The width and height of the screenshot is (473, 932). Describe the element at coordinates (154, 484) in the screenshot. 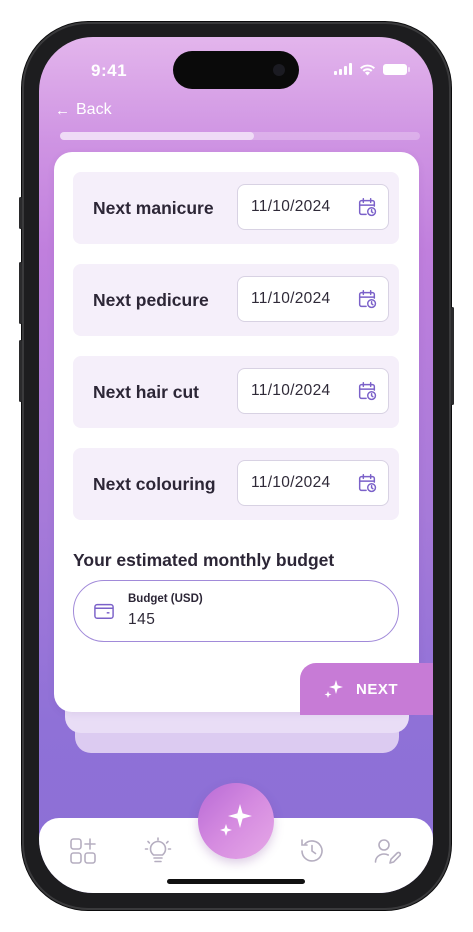

I see `row-label: Next colouring` at that location.